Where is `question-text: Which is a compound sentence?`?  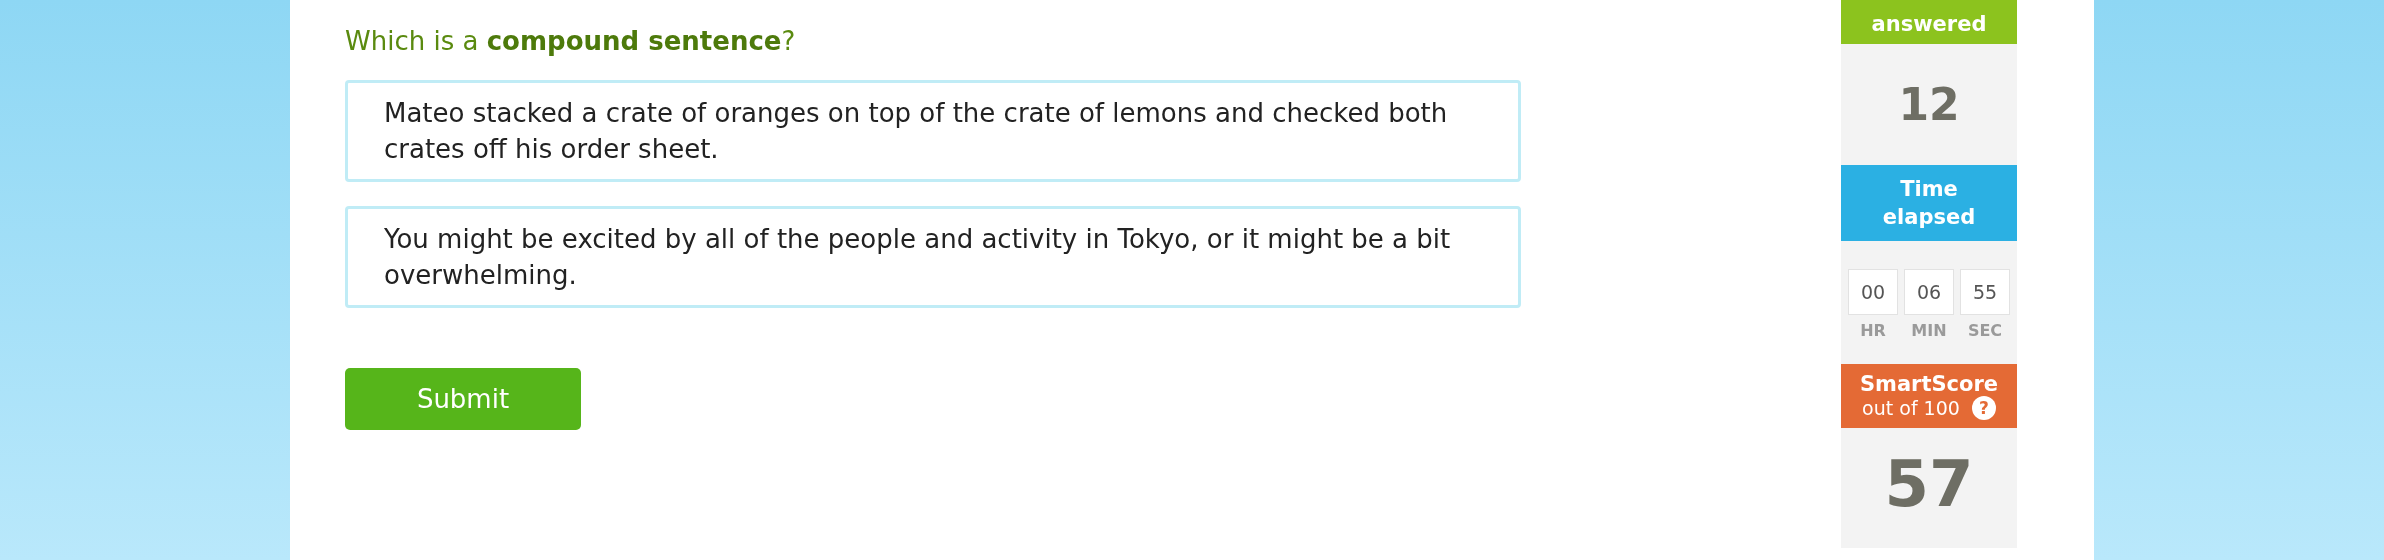 question-text: Which is a compound sentence? is located at coordinates (571, 41).